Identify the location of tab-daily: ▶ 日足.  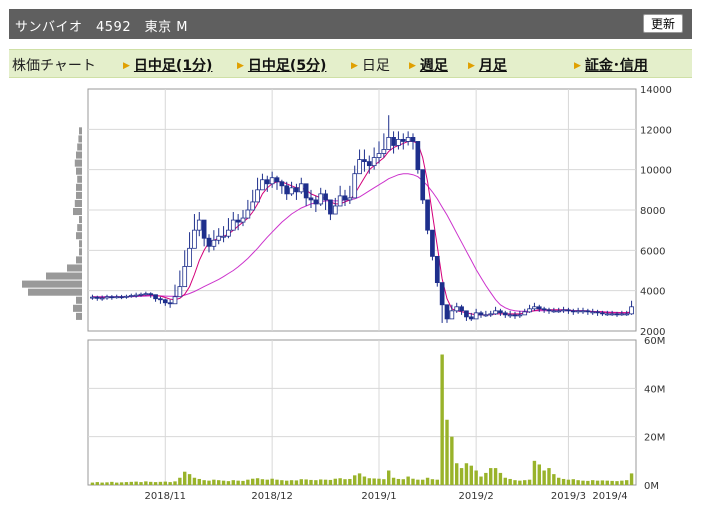
(370, 65).